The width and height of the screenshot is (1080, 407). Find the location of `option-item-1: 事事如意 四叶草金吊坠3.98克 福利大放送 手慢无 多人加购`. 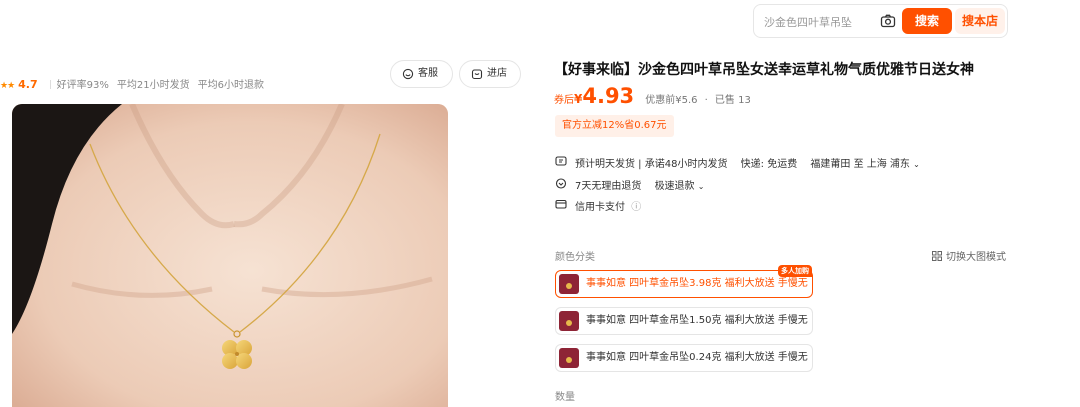

option-item-1: 事事如意 四叶草金吊坠3.98克 福利大放送 手慢无 多人加购 is located at coordinates (684, 281).